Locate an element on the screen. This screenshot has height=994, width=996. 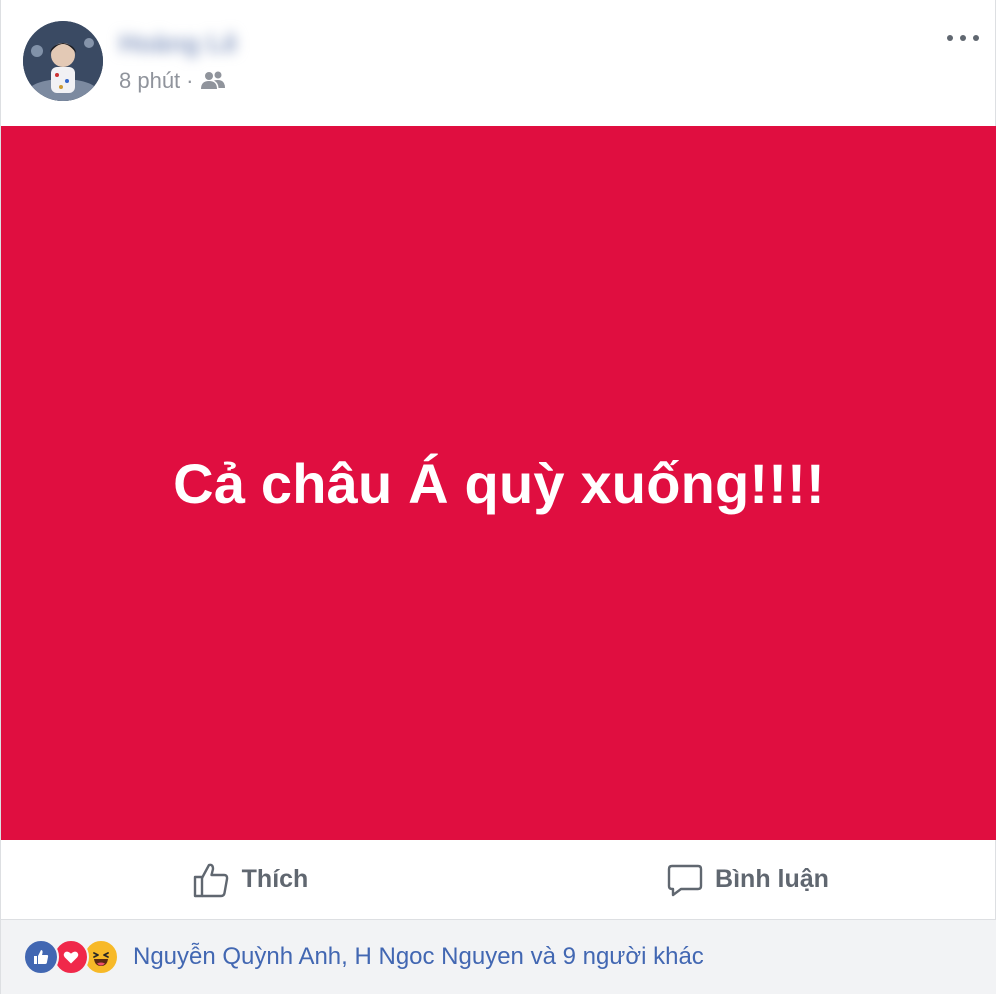
post-meta: 8 phút · is located at coordinates (172, 81).